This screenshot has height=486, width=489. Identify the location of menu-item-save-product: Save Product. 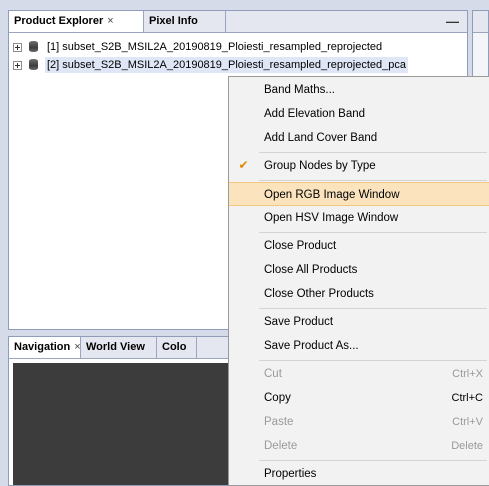
(359, 322).